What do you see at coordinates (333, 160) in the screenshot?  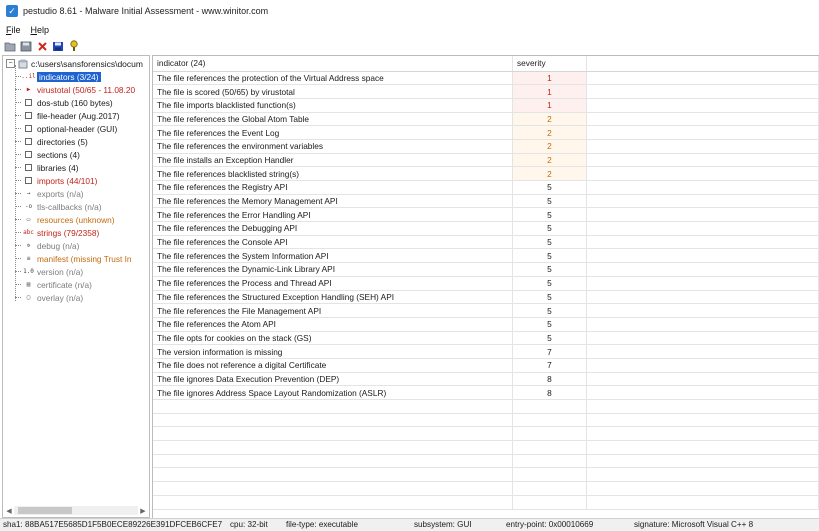 I see `indicator-cell: The file installs an Exception Handler` at bounding box center [333, 160].